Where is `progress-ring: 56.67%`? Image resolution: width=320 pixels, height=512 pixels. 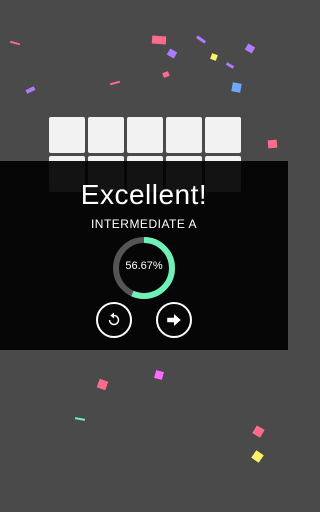 progress-ring: 56.67% is located at coordinates (144, 268).